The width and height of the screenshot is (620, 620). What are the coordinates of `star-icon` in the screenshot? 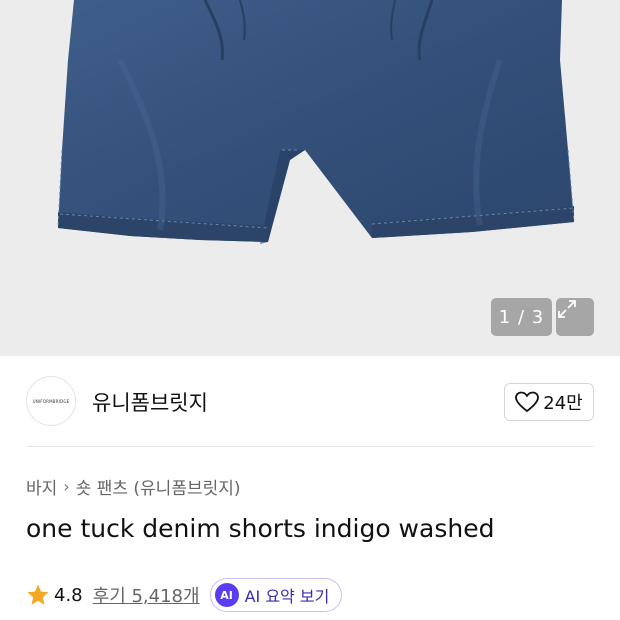 It's located at (38, 594).